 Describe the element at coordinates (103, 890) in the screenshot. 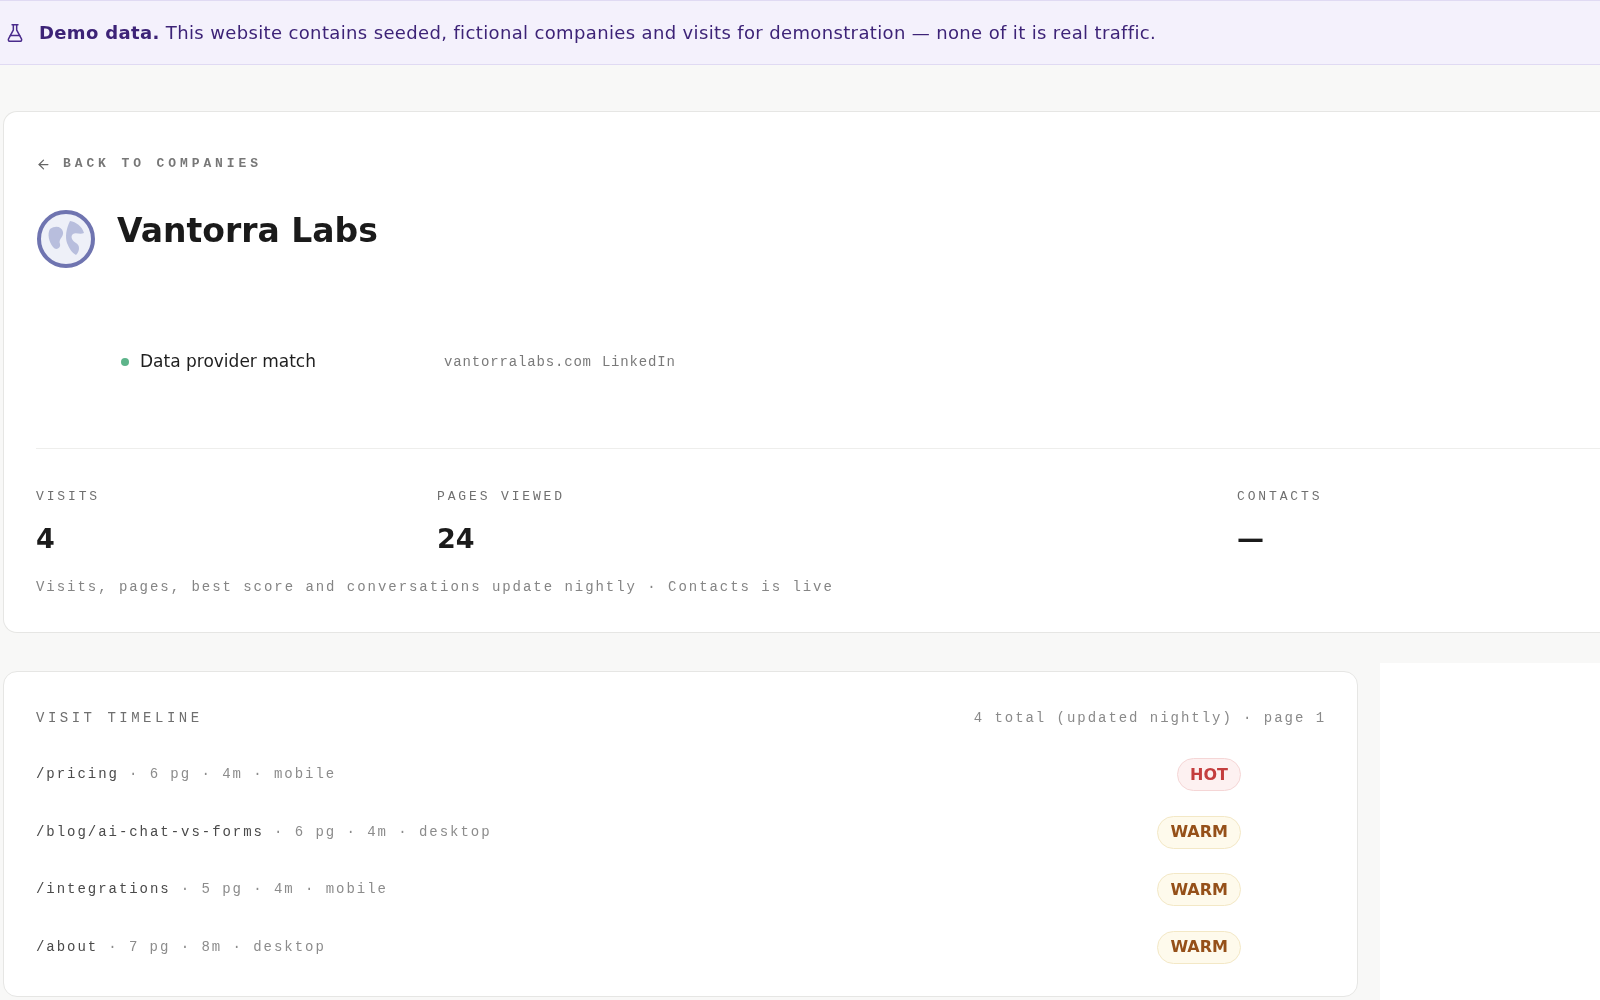

I see `visit-path: /integrations` at that location.